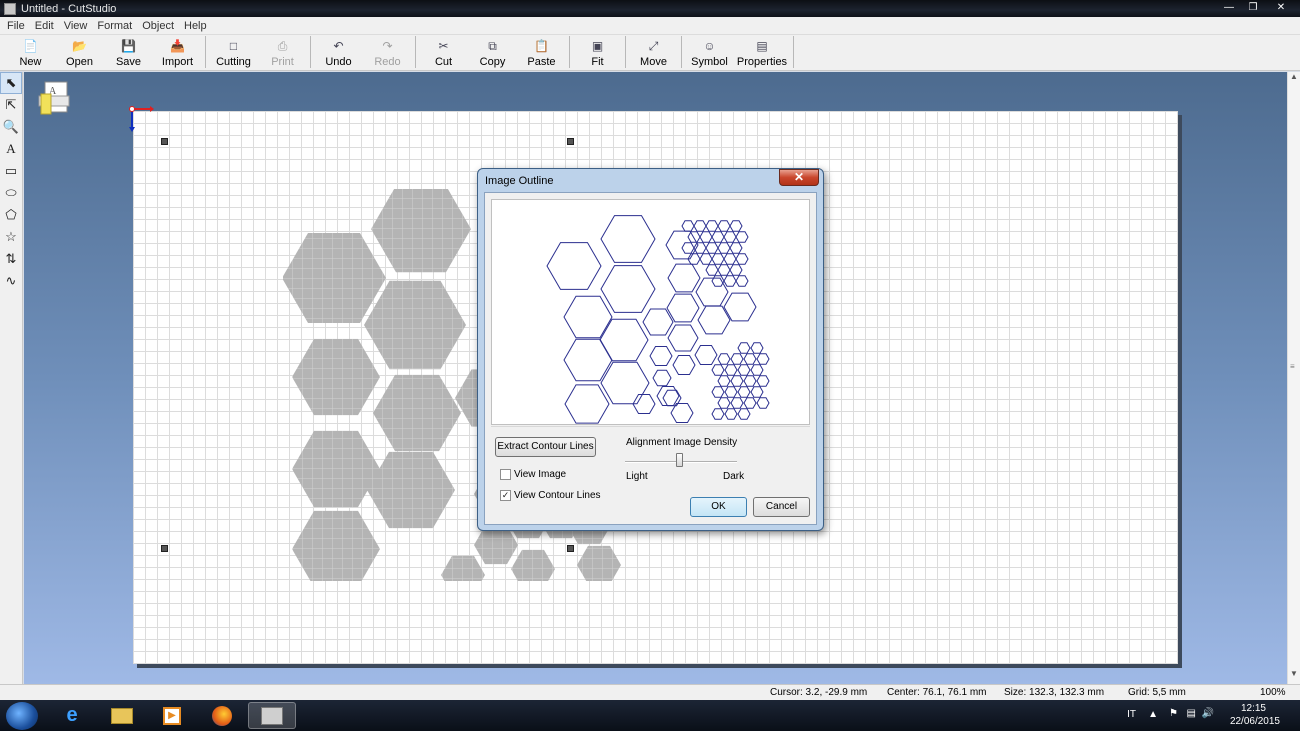  Describe the element at coordinates (387, 52) in the screenshot. I see `redo-button: ↷ Redo` at that location.